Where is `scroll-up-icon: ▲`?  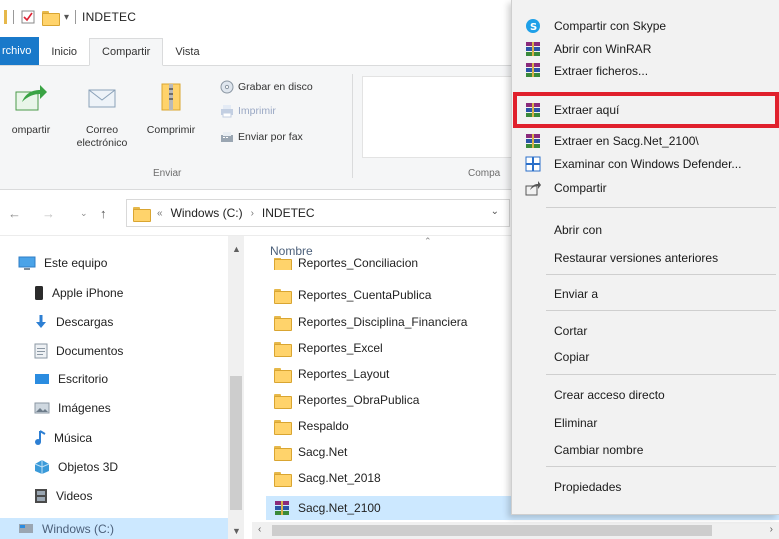
scroll-up-icon: ▲ is located at coordinates (236, 249).